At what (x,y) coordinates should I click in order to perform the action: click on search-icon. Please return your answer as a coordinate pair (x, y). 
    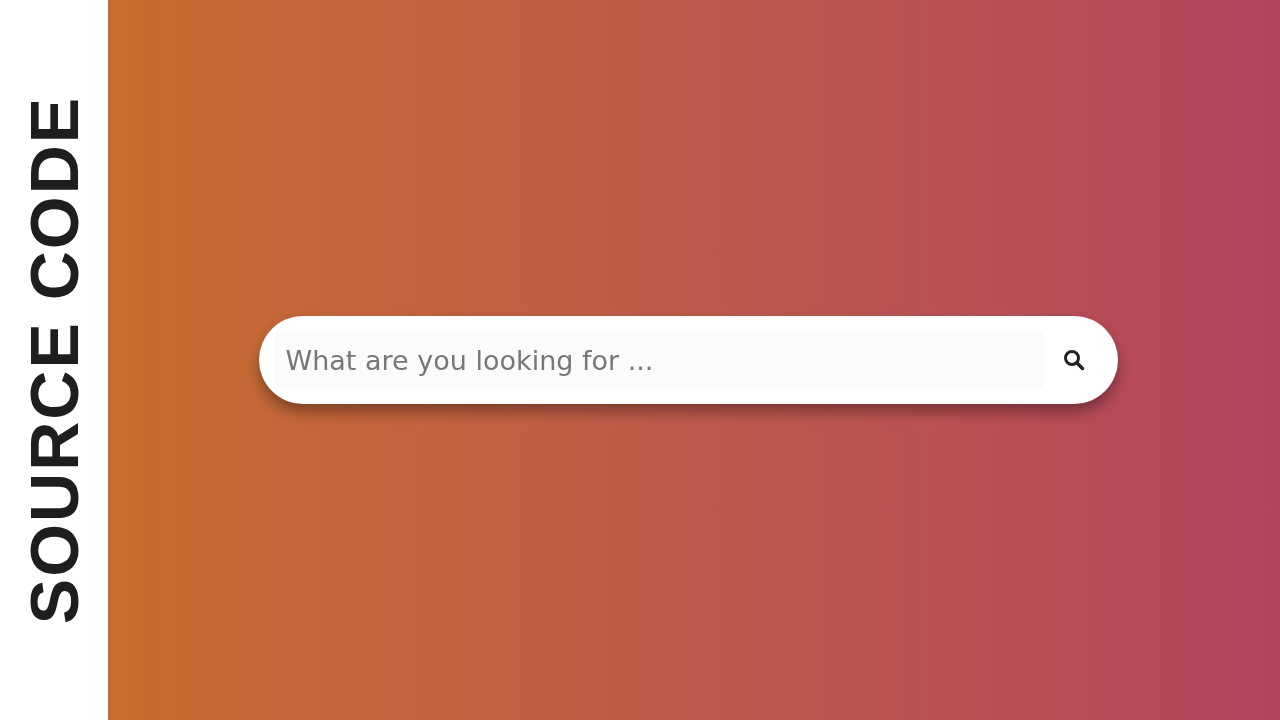
    Looking at the image, I should click on (1073, 360).